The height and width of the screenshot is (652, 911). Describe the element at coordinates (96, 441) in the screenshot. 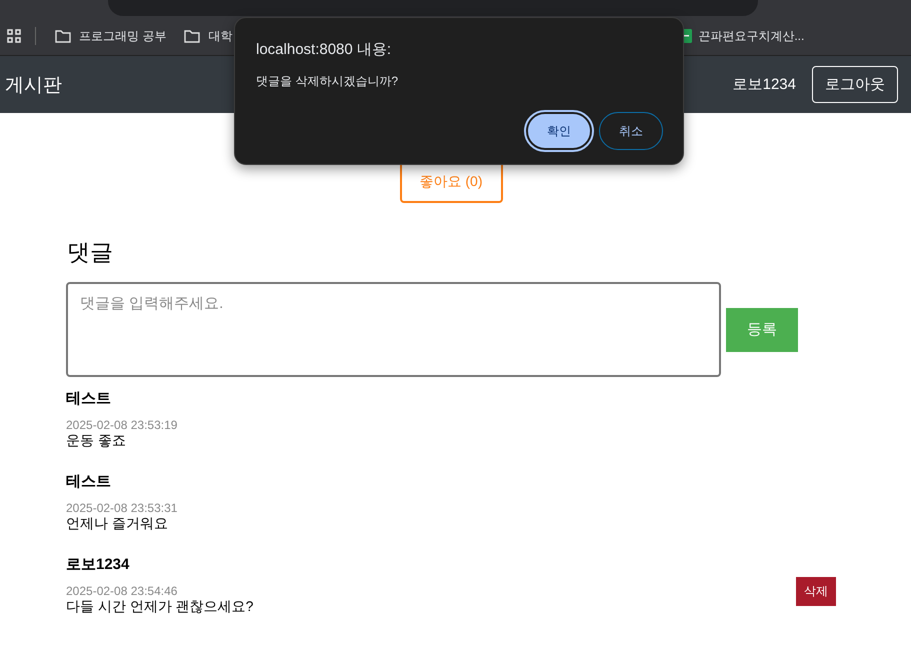

I see `comment-text: 운동 좋죠` at that location.